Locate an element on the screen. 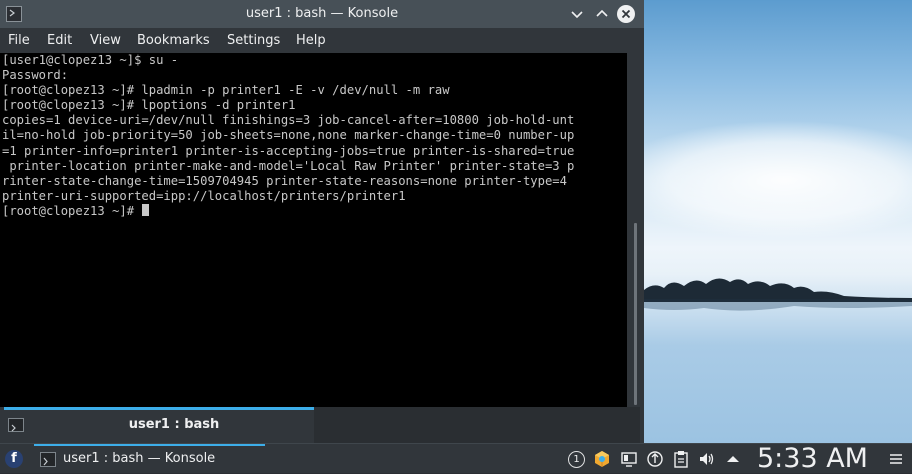  tab-label: user1 : bash is located at coordinates (174, 424).